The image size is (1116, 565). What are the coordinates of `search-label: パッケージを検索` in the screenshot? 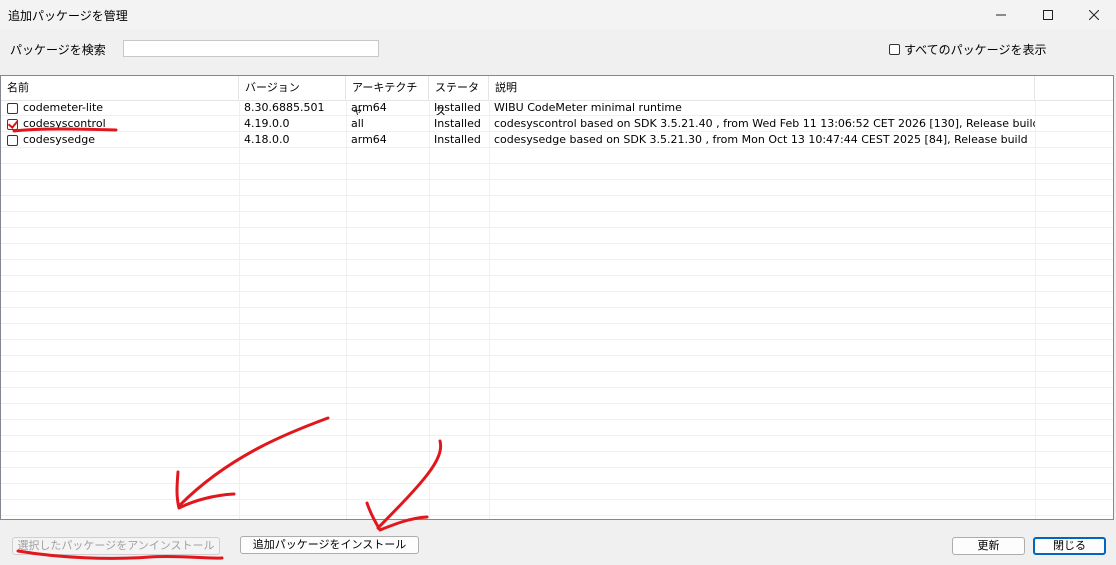 It's located at (58, 50).